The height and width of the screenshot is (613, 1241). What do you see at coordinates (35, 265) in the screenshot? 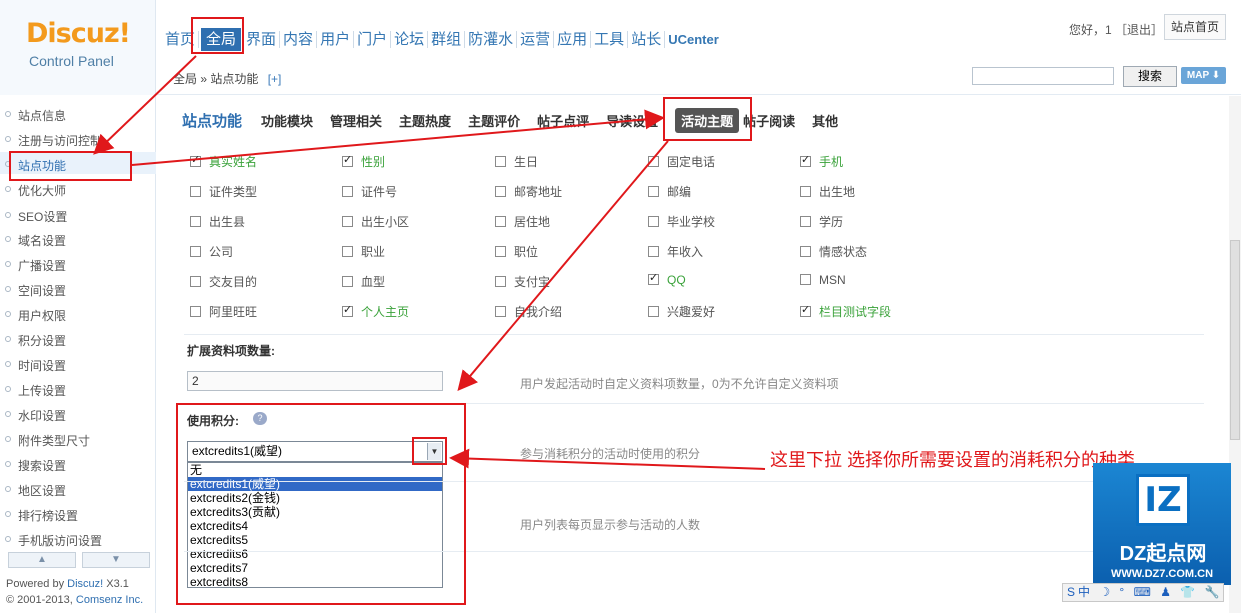
I see `sidebar-item-6: 广播设置` at bounding box center [35, 265].